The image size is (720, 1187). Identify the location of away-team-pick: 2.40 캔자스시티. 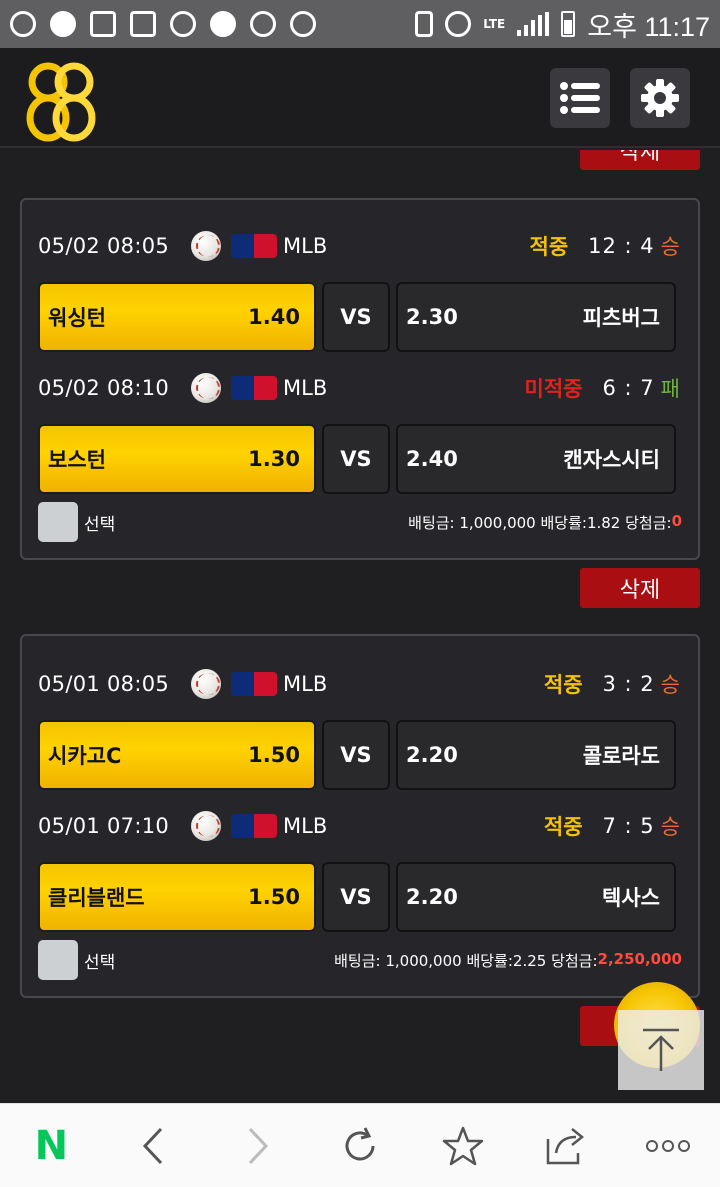
(536, 459).